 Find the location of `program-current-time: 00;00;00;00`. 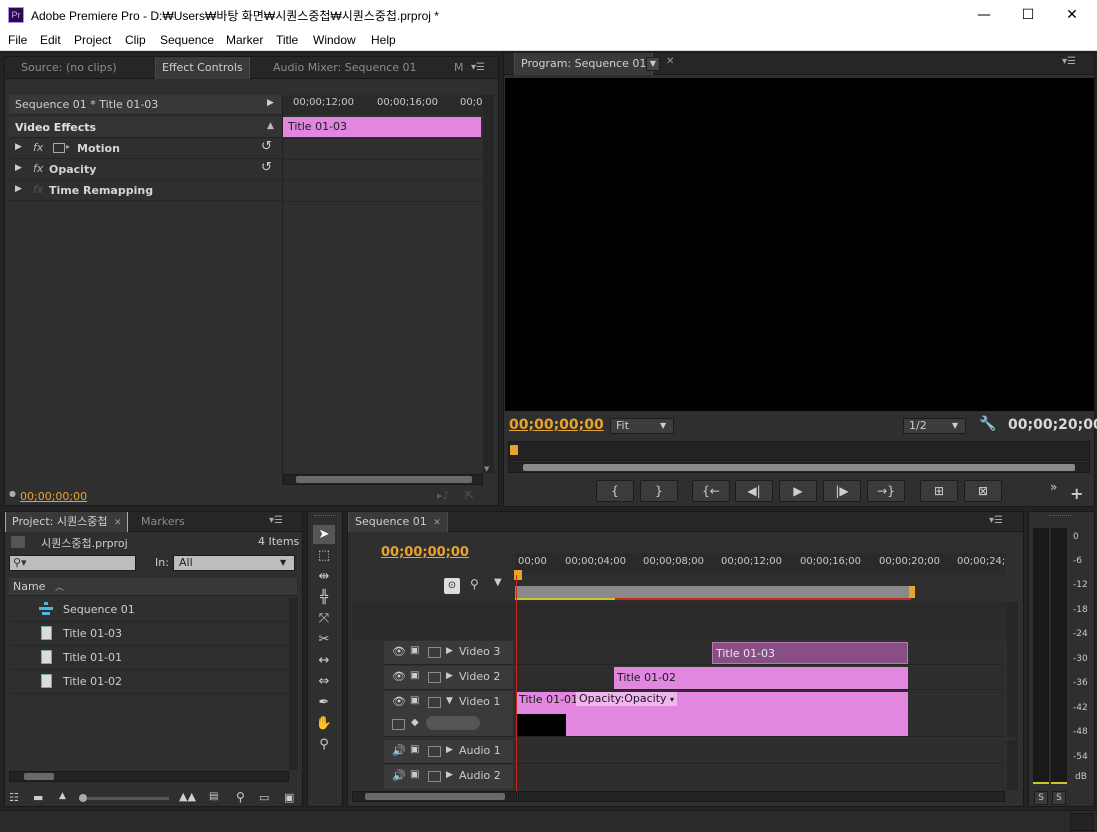

program-current-time: 00;00;00;00 is located at coordinates (556, 425).